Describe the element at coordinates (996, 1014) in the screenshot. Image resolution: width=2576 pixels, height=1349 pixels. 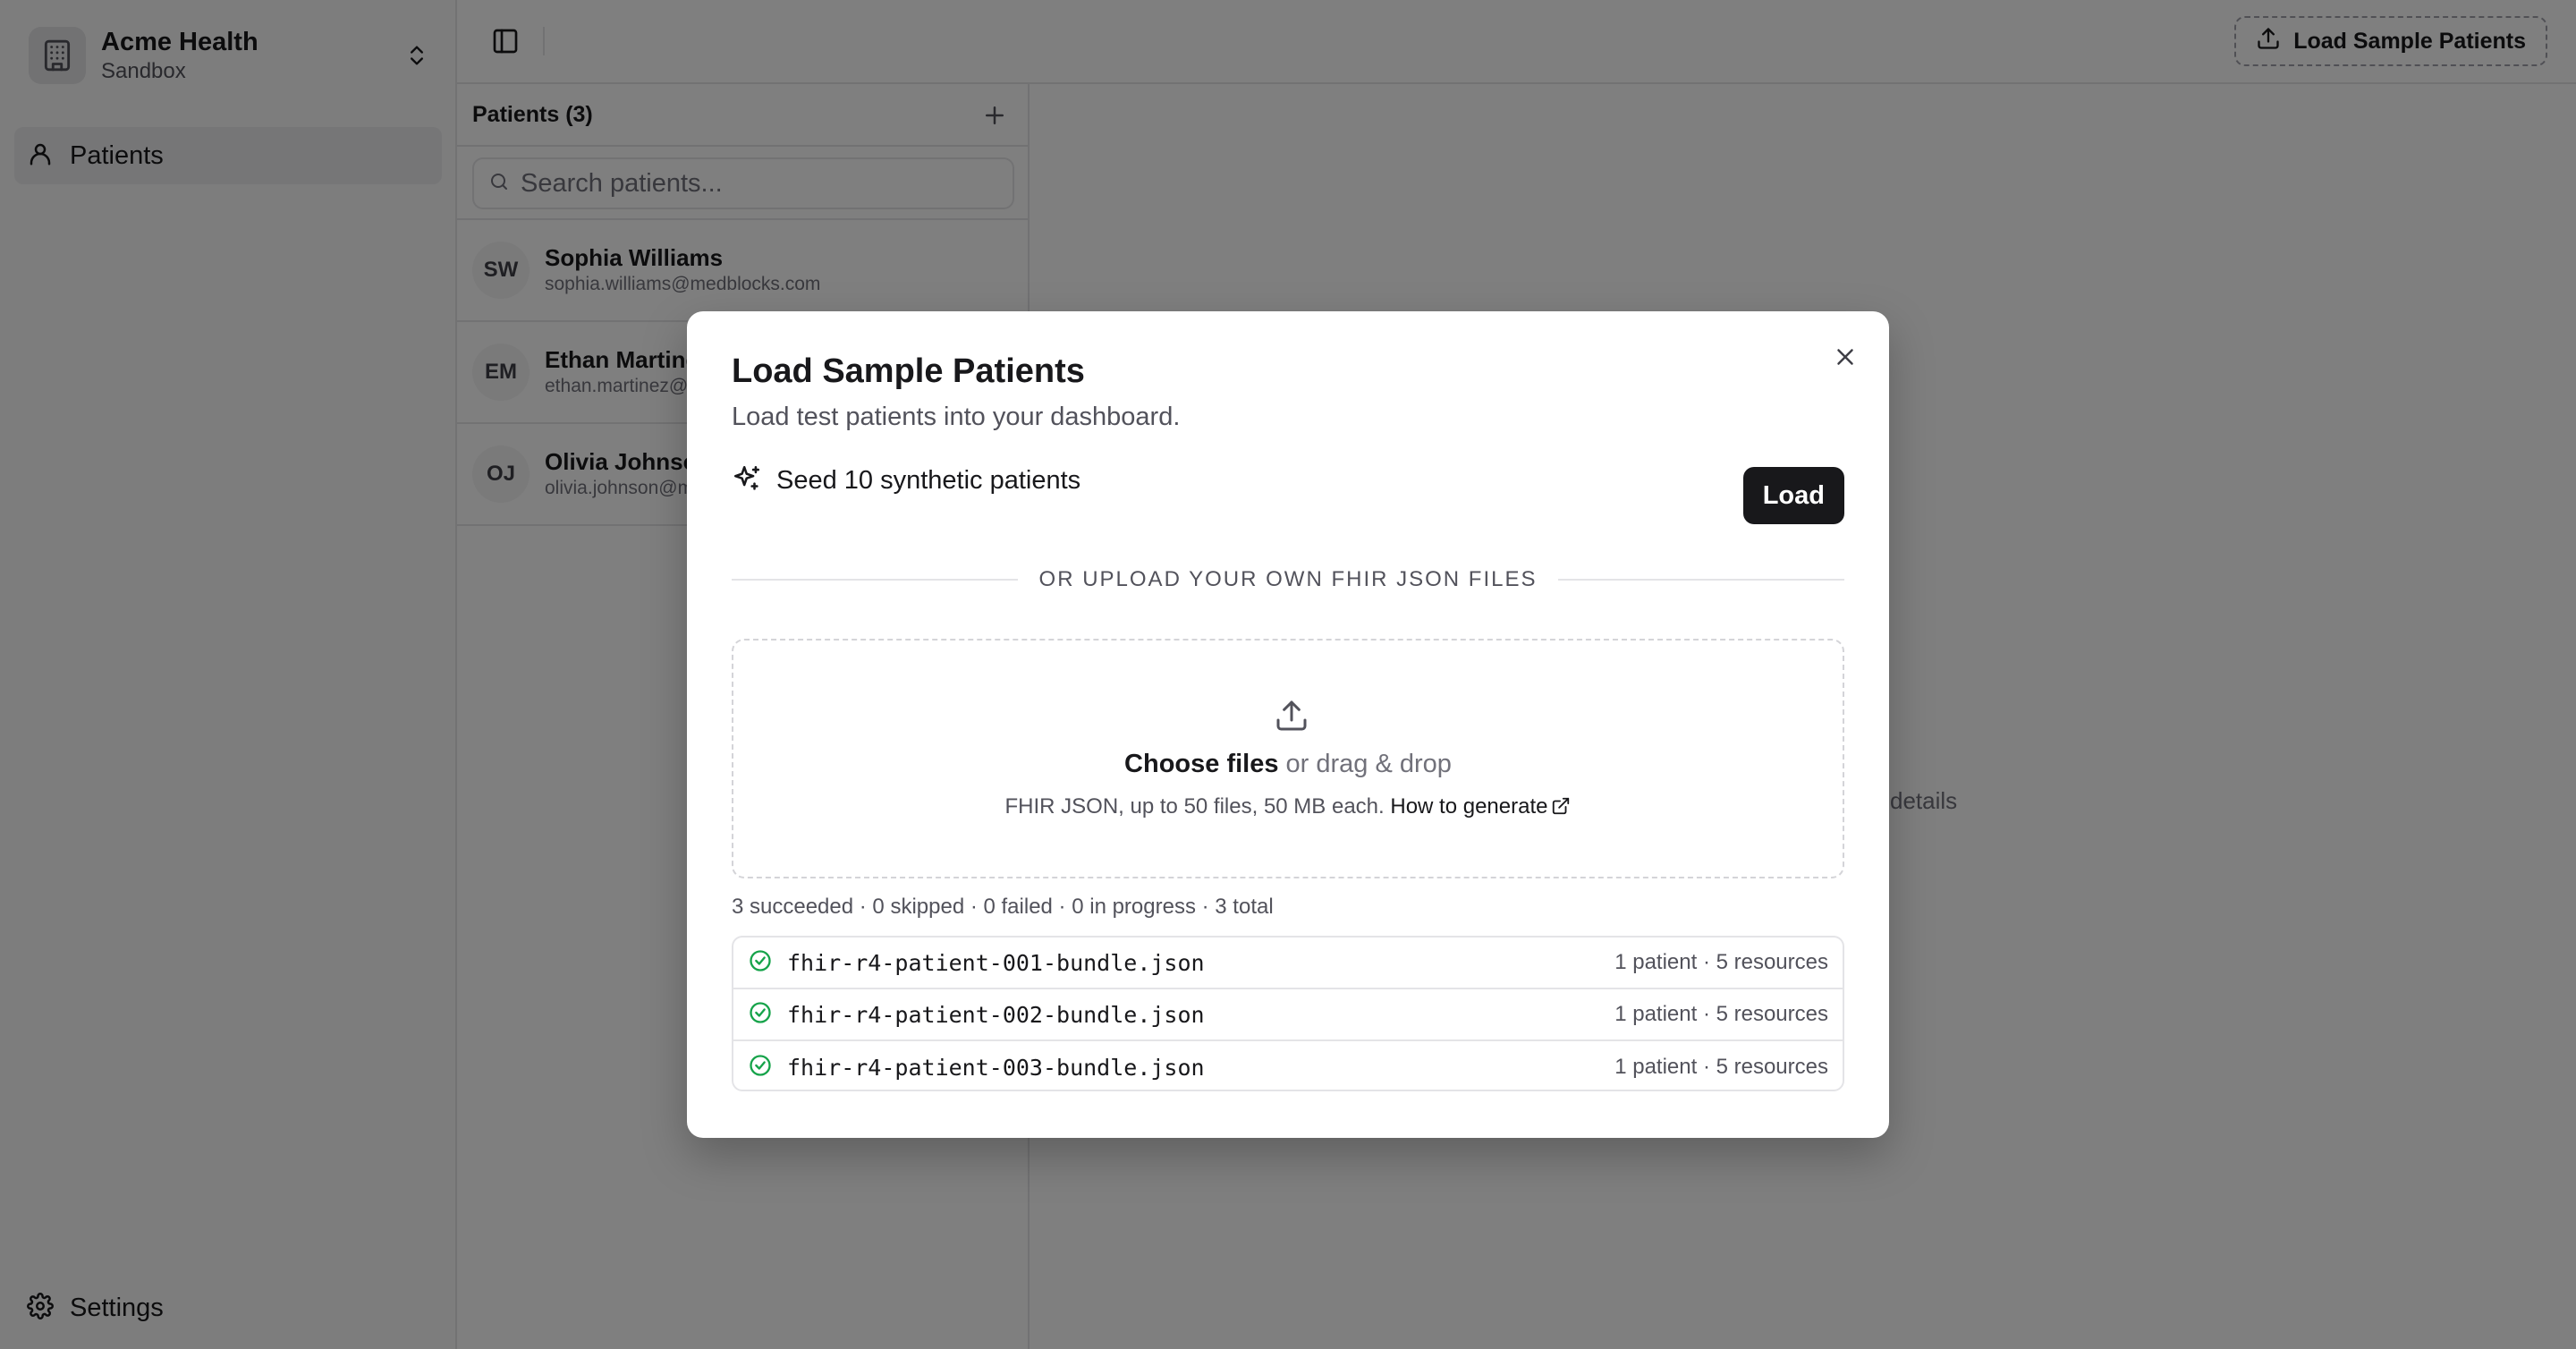
I see `file-name: fhir-r4-patient-002-bundle.json` at that location.